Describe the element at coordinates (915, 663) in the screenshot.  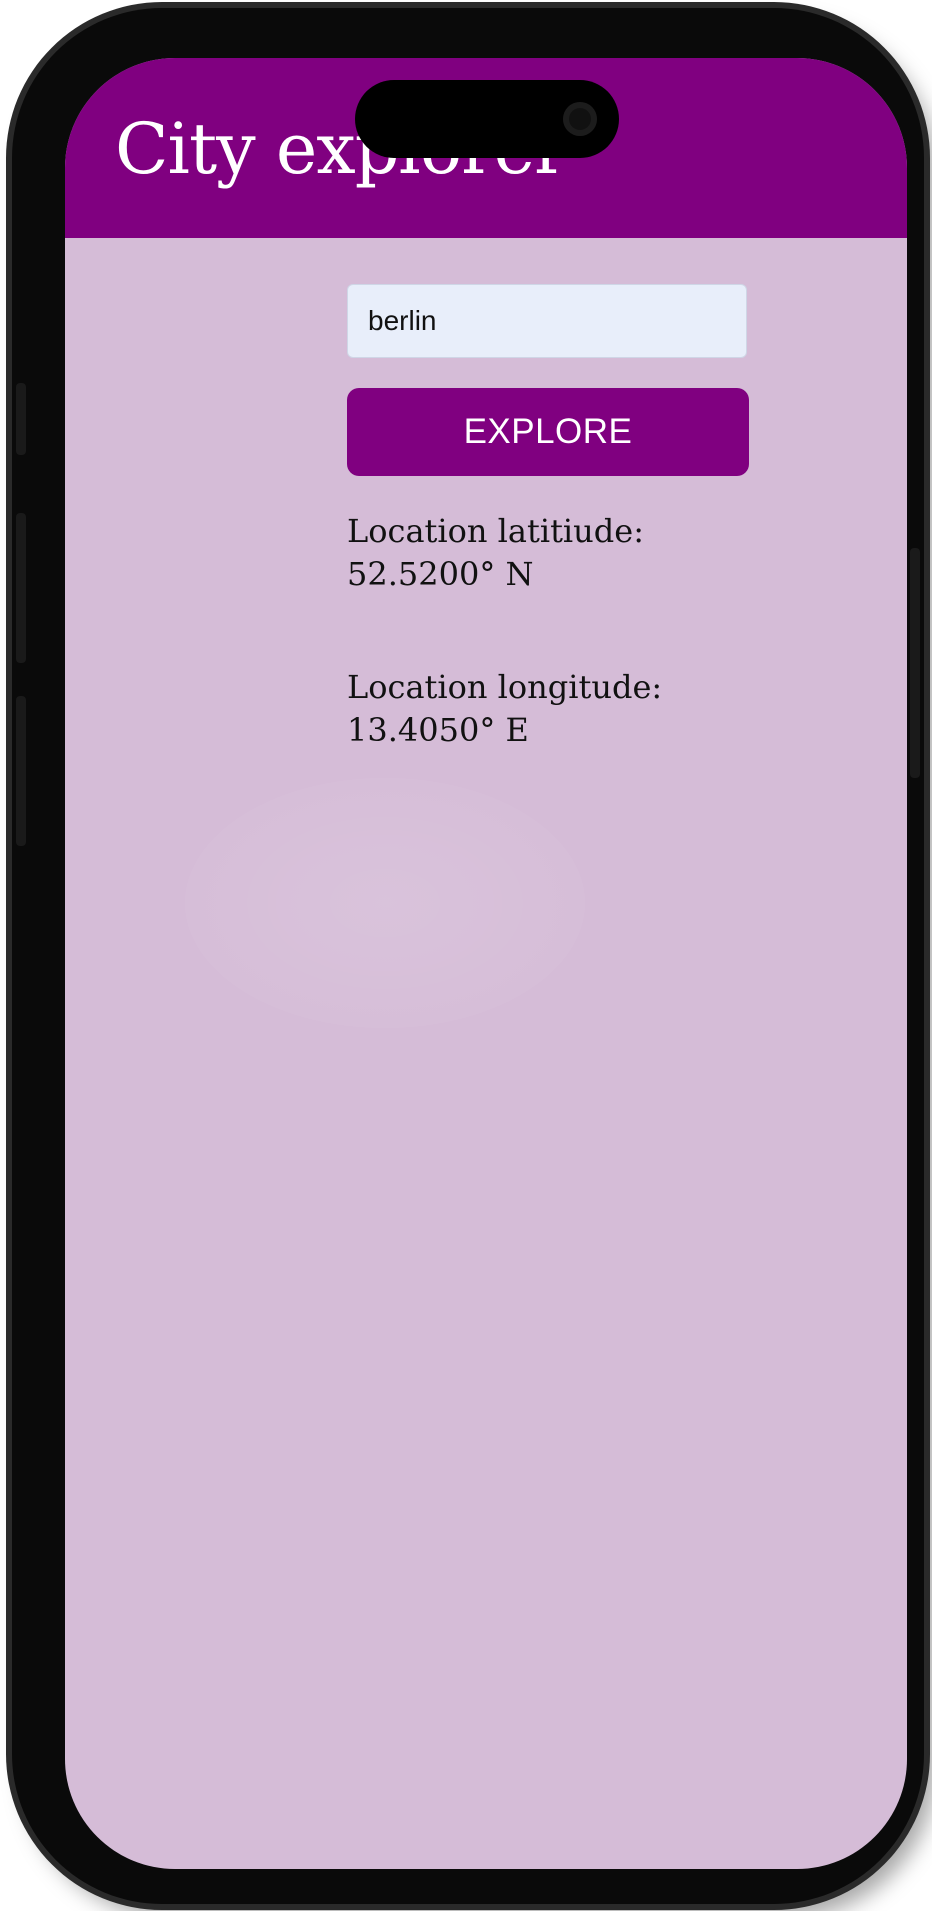
I see `power-button` at that location.